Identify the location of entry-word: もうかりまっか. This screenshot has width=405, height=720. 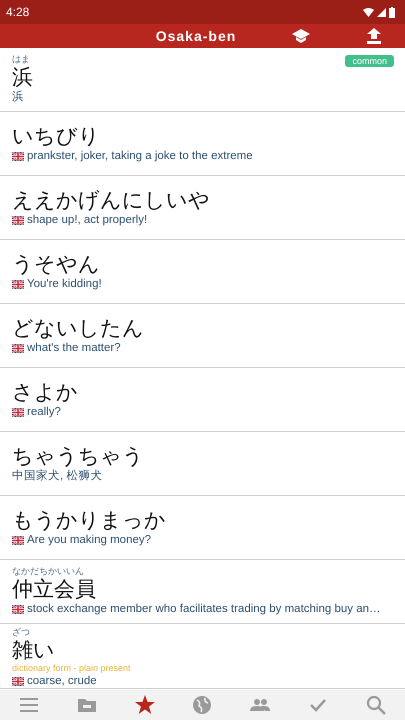
(89, 520).